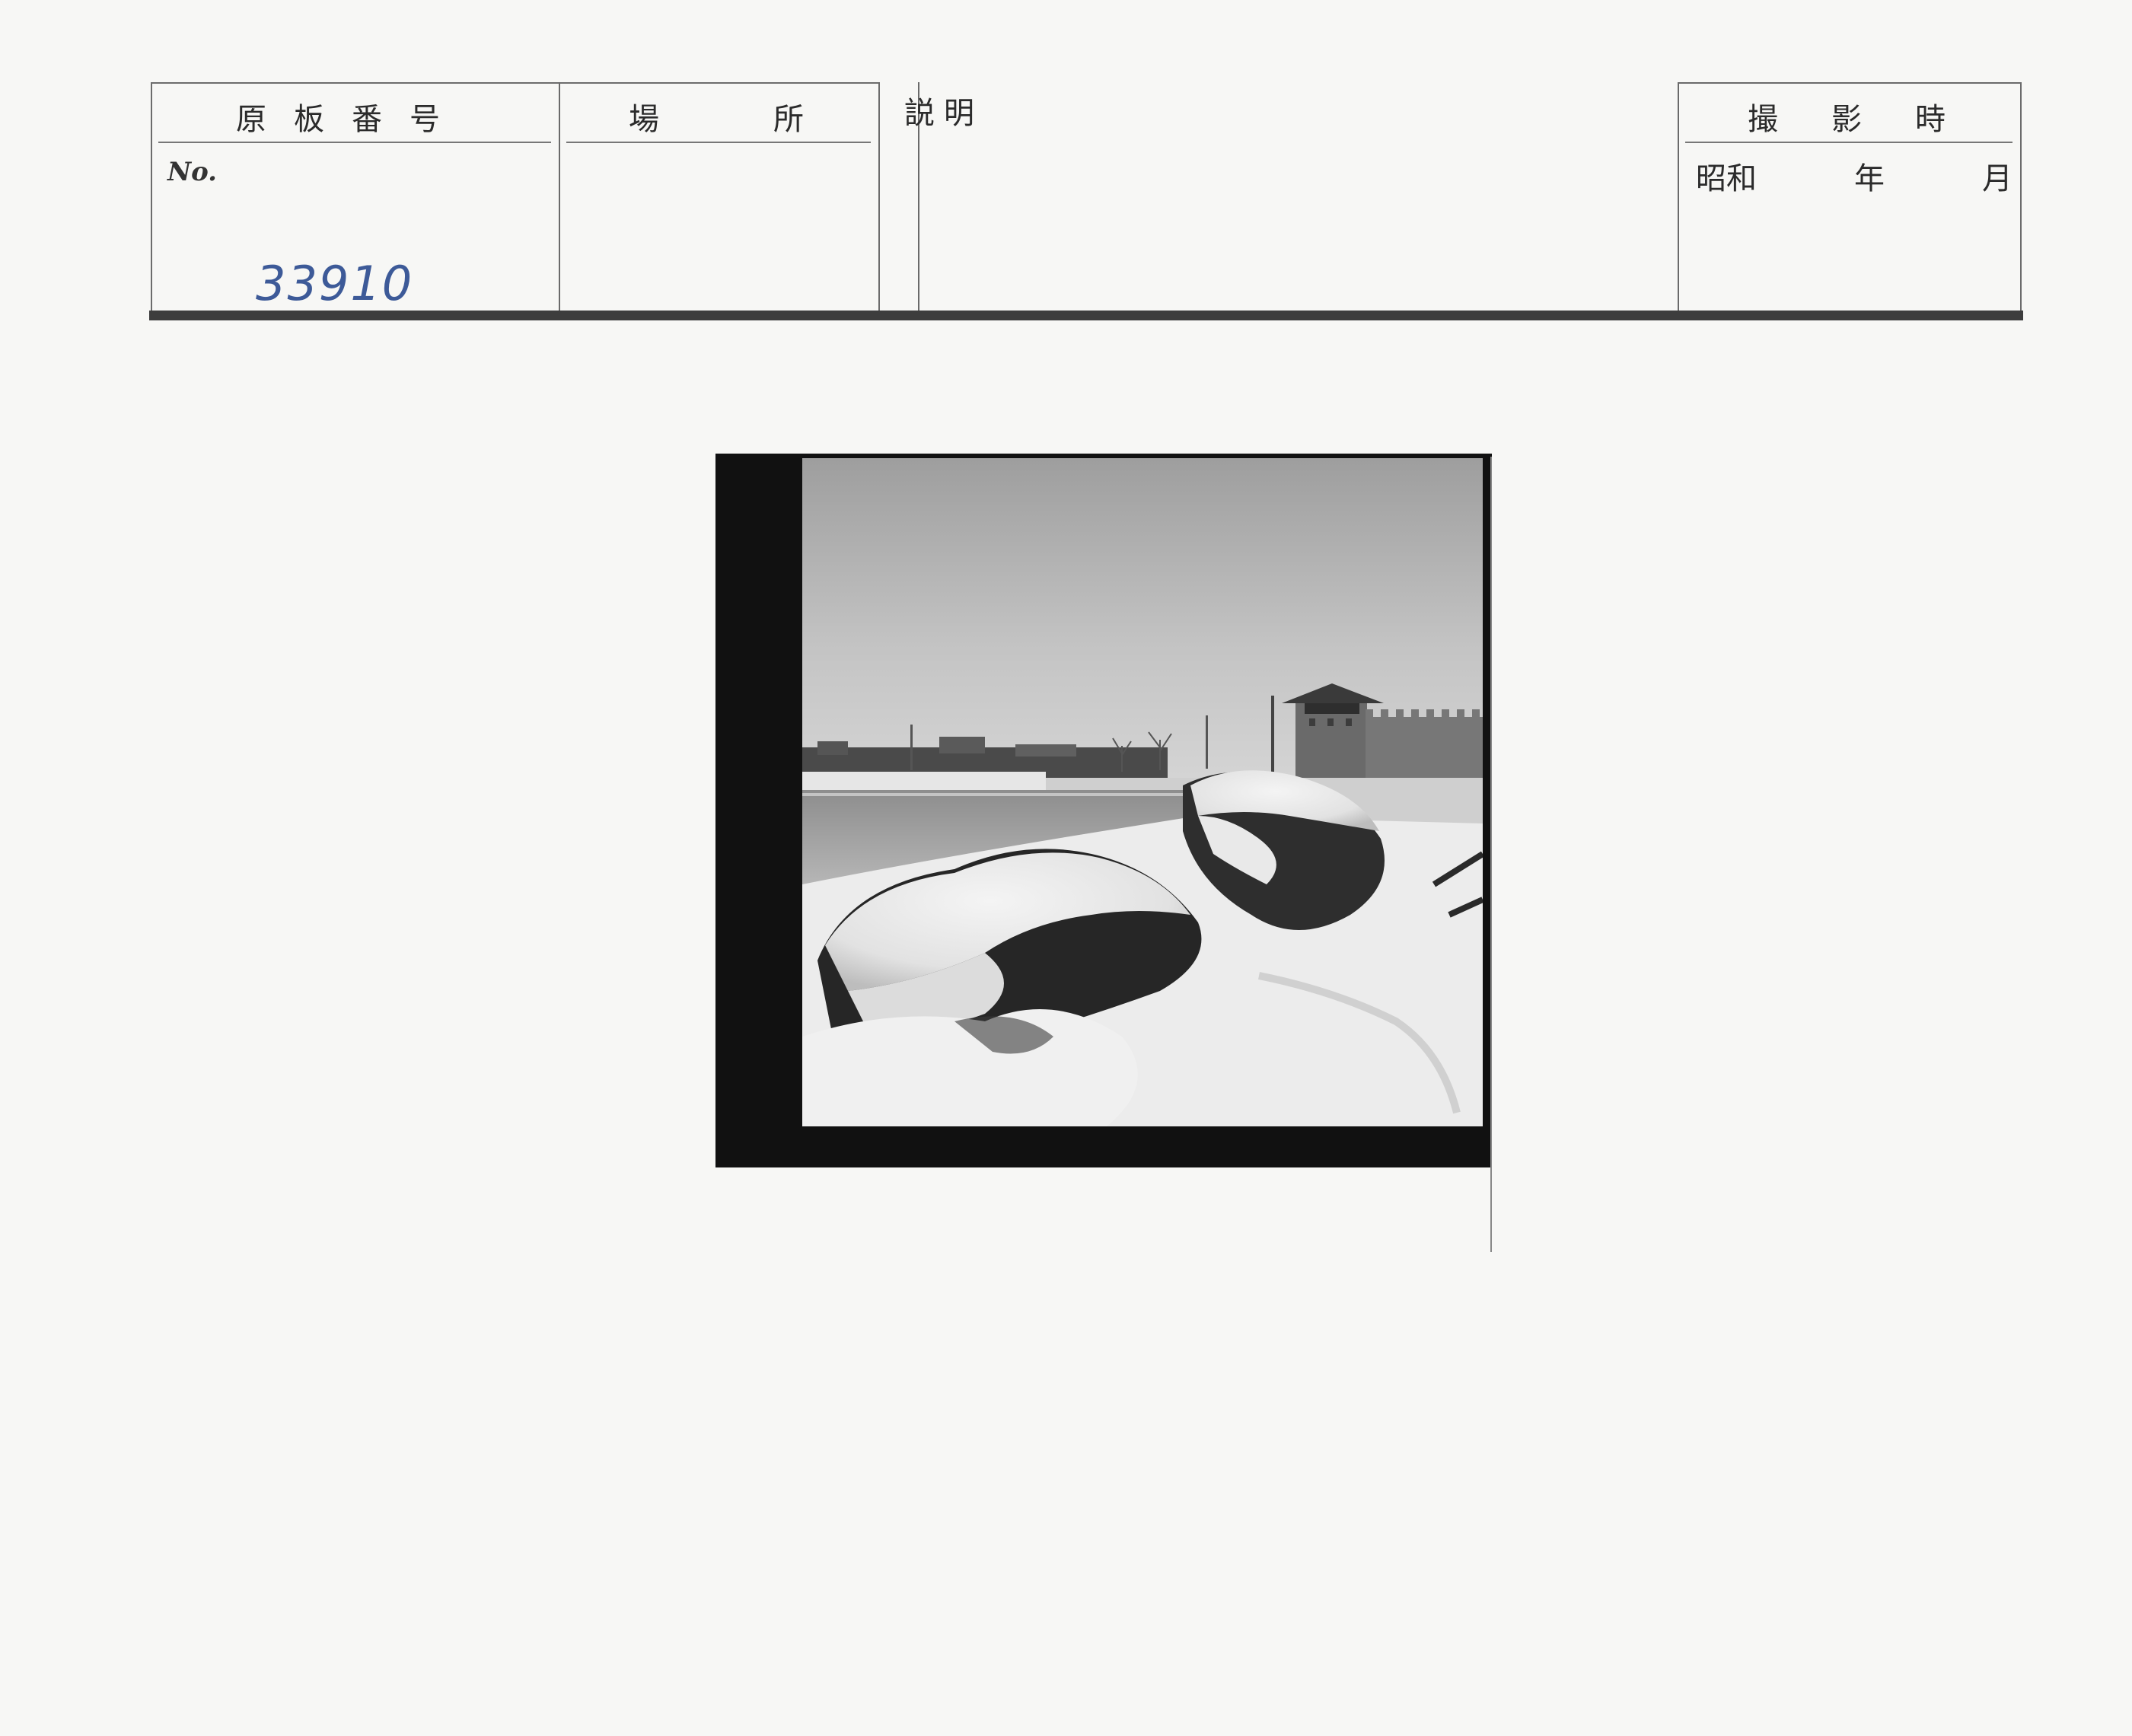 The image size is (2132, 1736). What do you see at coordinates (1491, 854) in the screenshot?
I see `mount-edge-line` at bounding box center [1491, 854].